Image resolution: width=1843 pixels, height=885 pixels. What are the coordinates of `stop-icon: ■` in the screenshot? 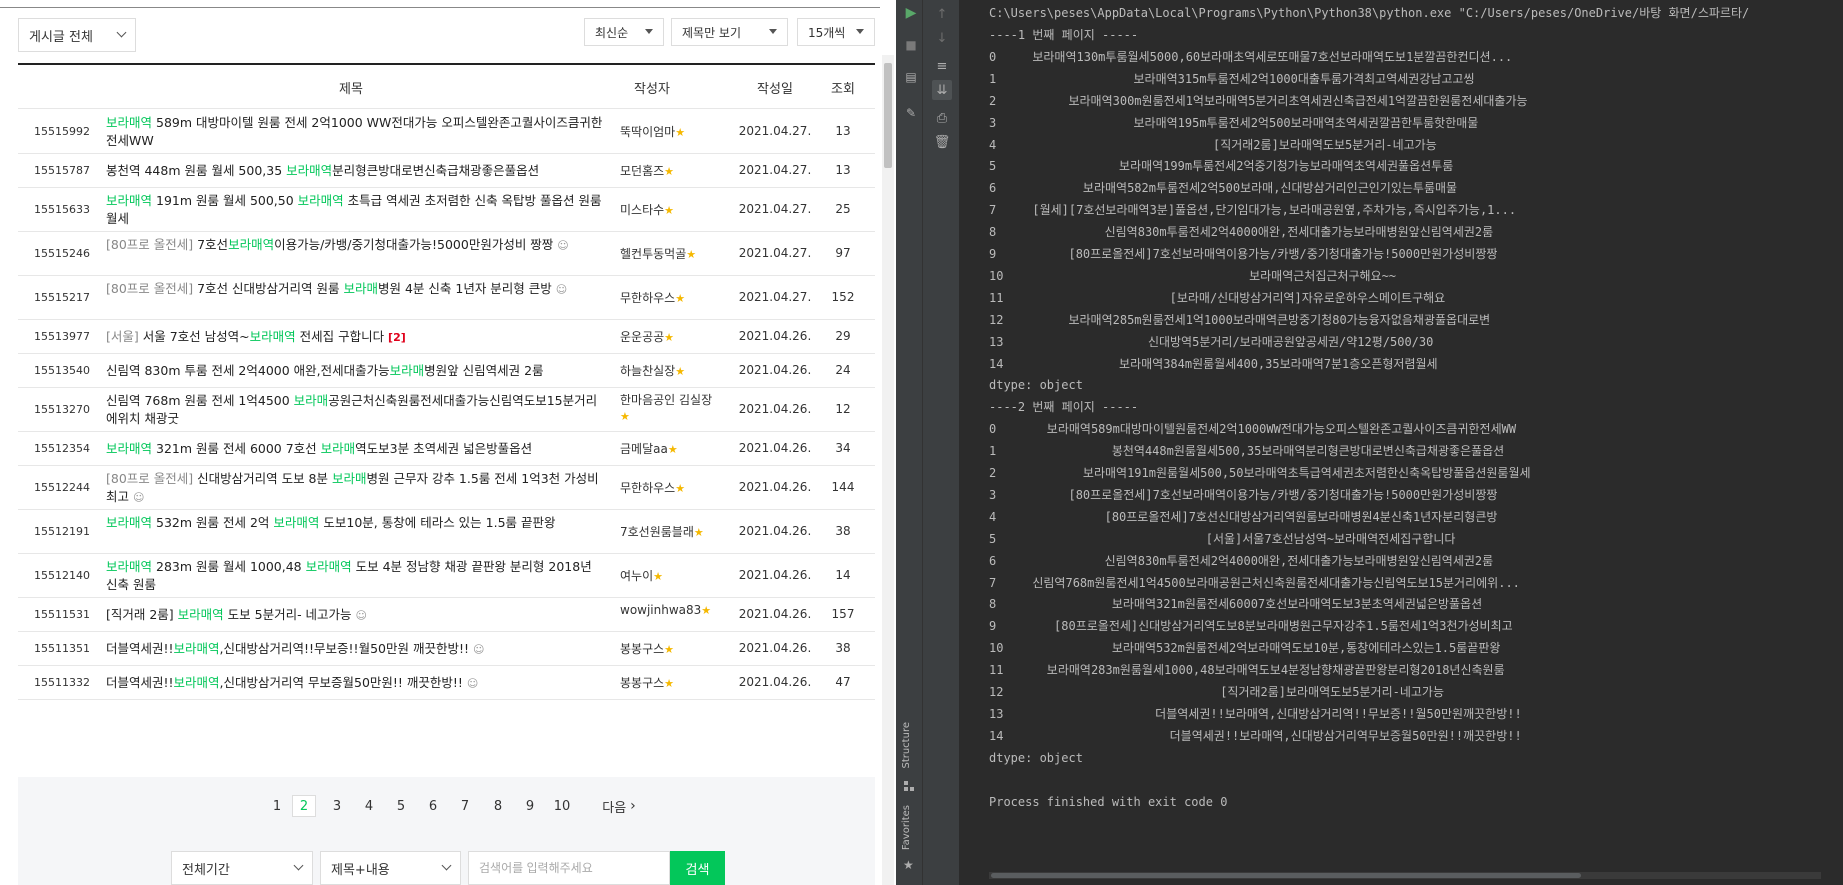 It's located at (911, 45).